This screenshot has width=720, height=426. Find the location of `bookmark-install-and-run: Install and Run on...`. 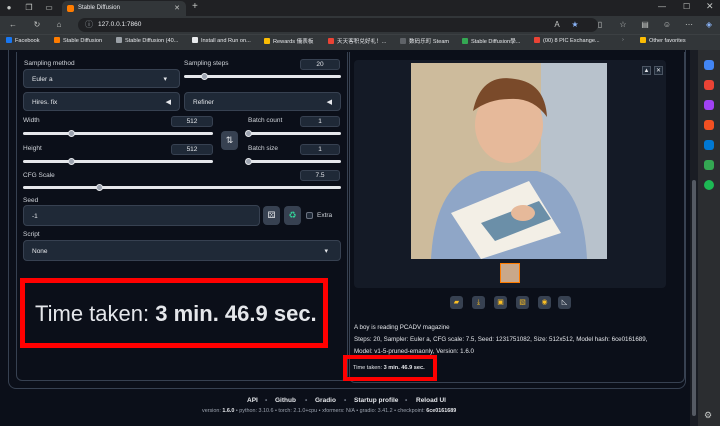

bookmark-install-and-run: Install and Run on... is located at coordinates (221, 40).